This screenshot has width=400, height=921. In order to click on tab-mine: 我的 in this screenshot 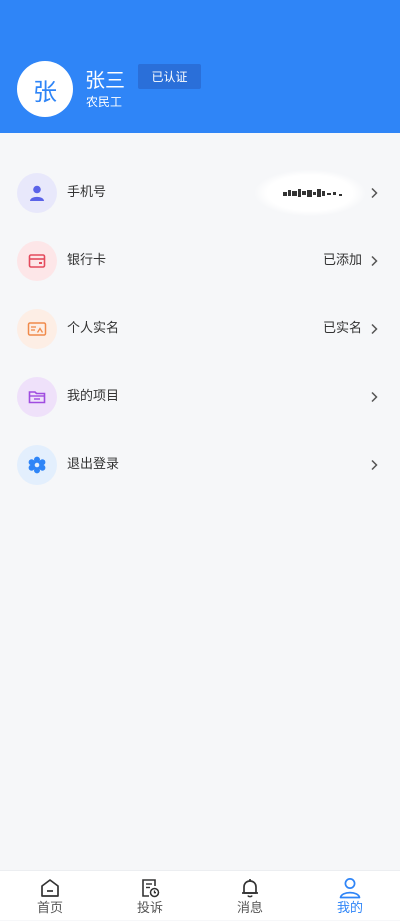, I will do `click(350, 896)`.